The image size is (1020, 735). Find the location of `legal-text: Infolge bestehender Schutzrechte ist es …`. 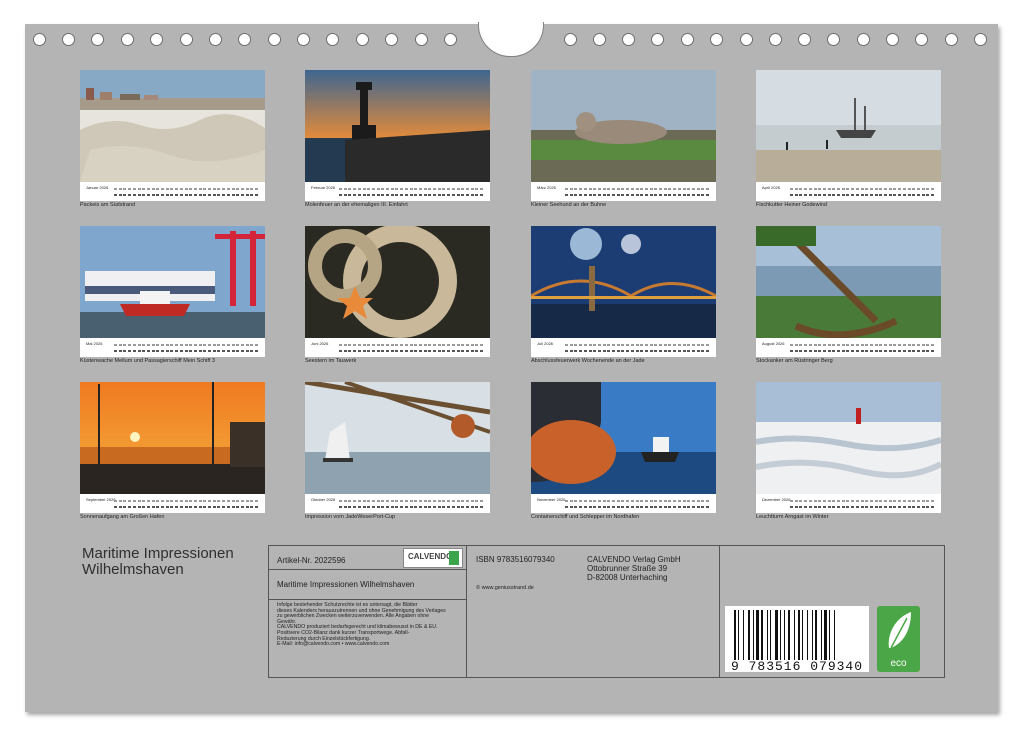

legal-text: Infolge bestehender Schutzrechte ist es … is located at coordinates (361, 625).